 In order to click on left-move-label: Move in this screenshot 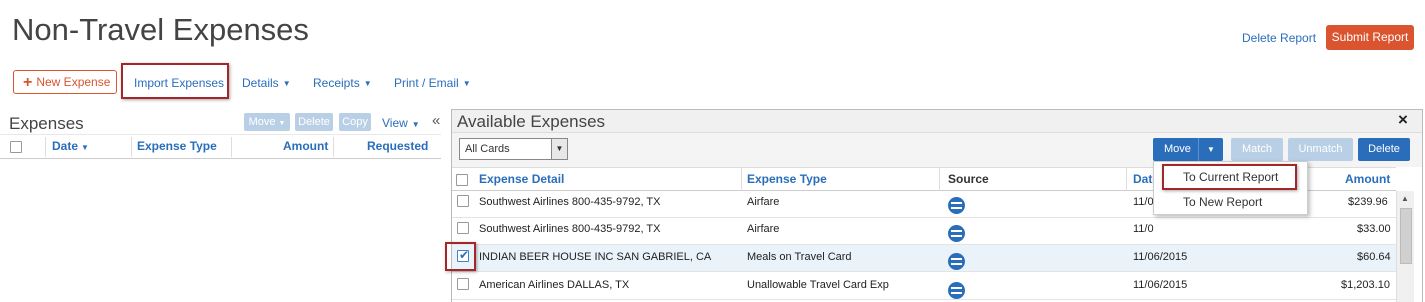, I will do `click(262, 122)`.